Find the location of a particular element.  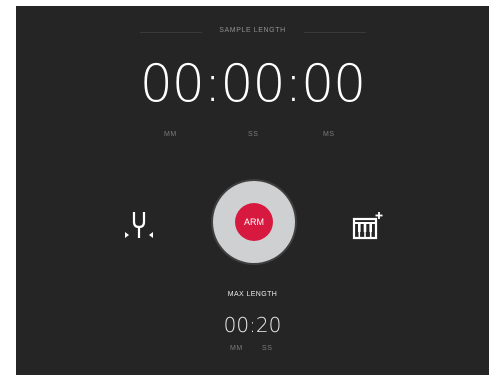

milliseconds-unit-label: MS is located at coordinates (329, 134).